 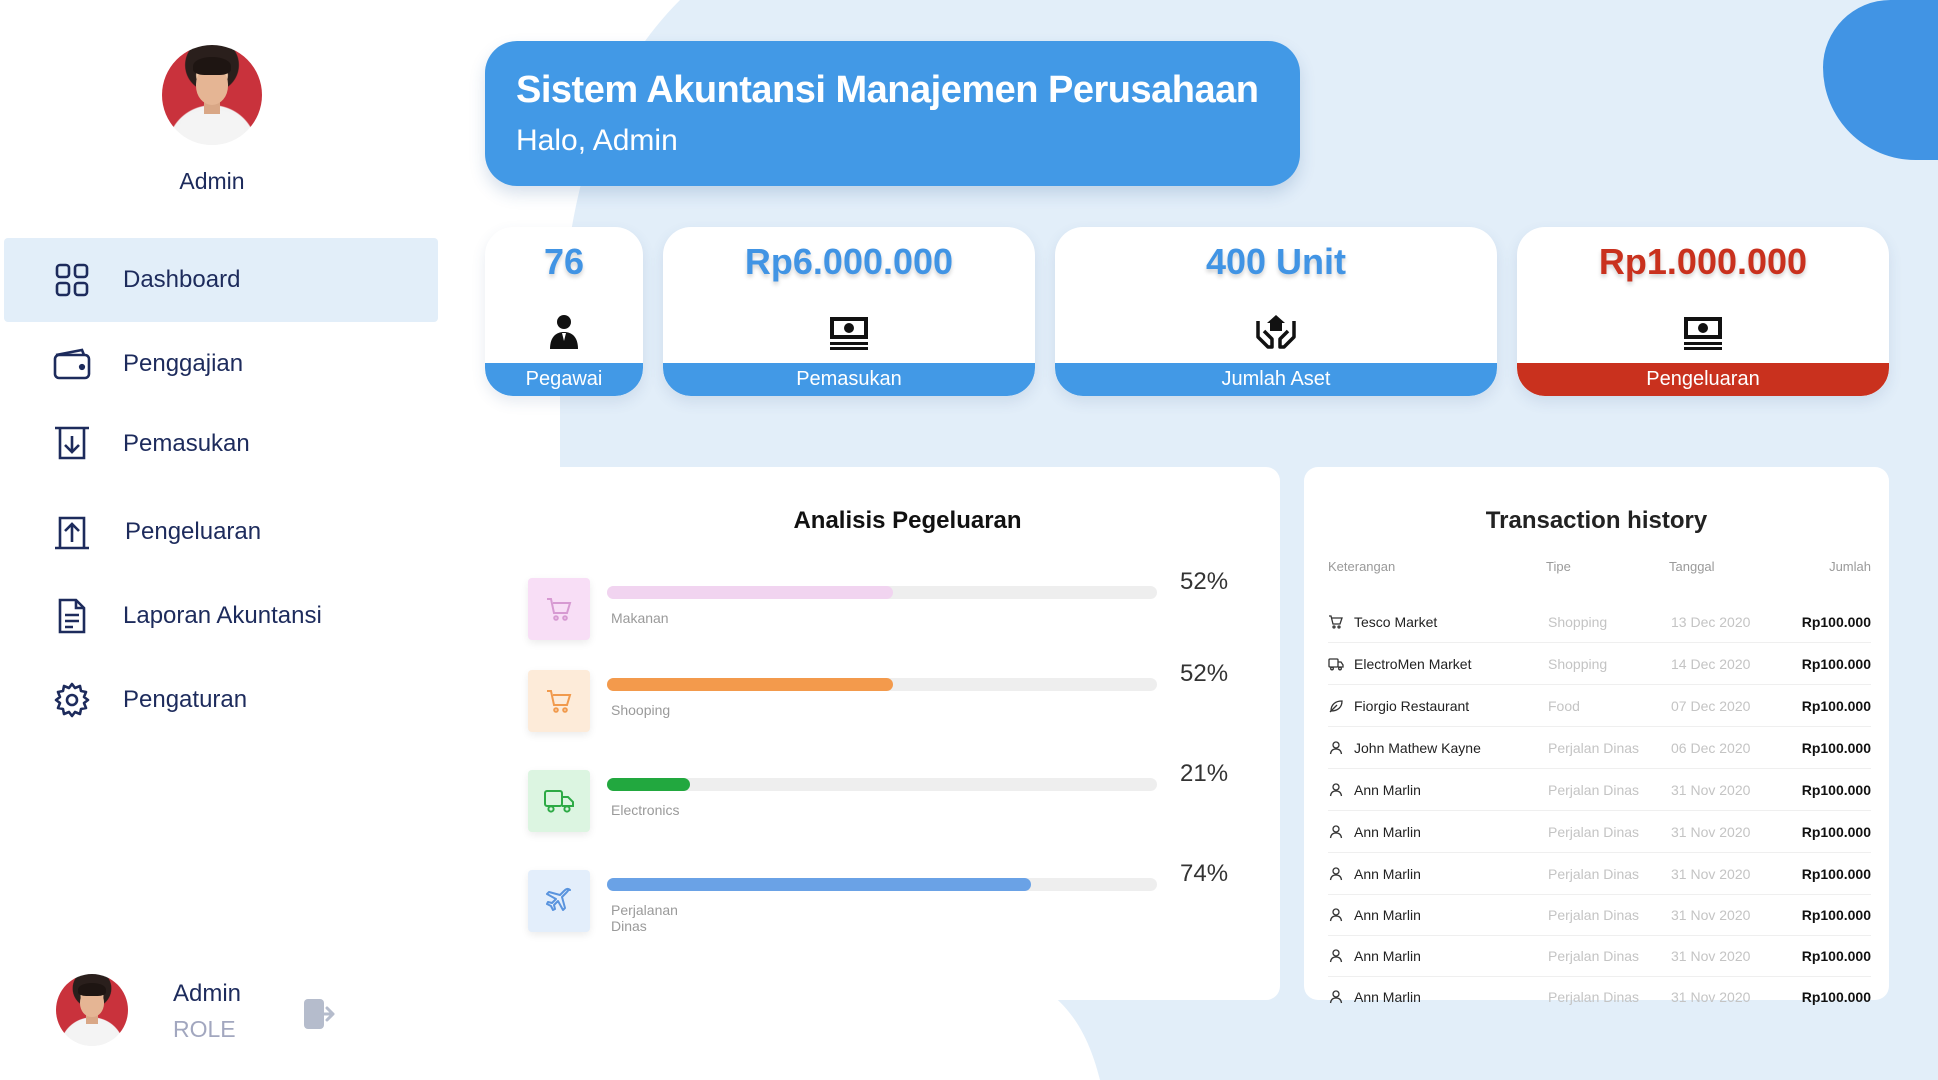 I want to click on profile-name: Admin, so click(x=212, y=181).